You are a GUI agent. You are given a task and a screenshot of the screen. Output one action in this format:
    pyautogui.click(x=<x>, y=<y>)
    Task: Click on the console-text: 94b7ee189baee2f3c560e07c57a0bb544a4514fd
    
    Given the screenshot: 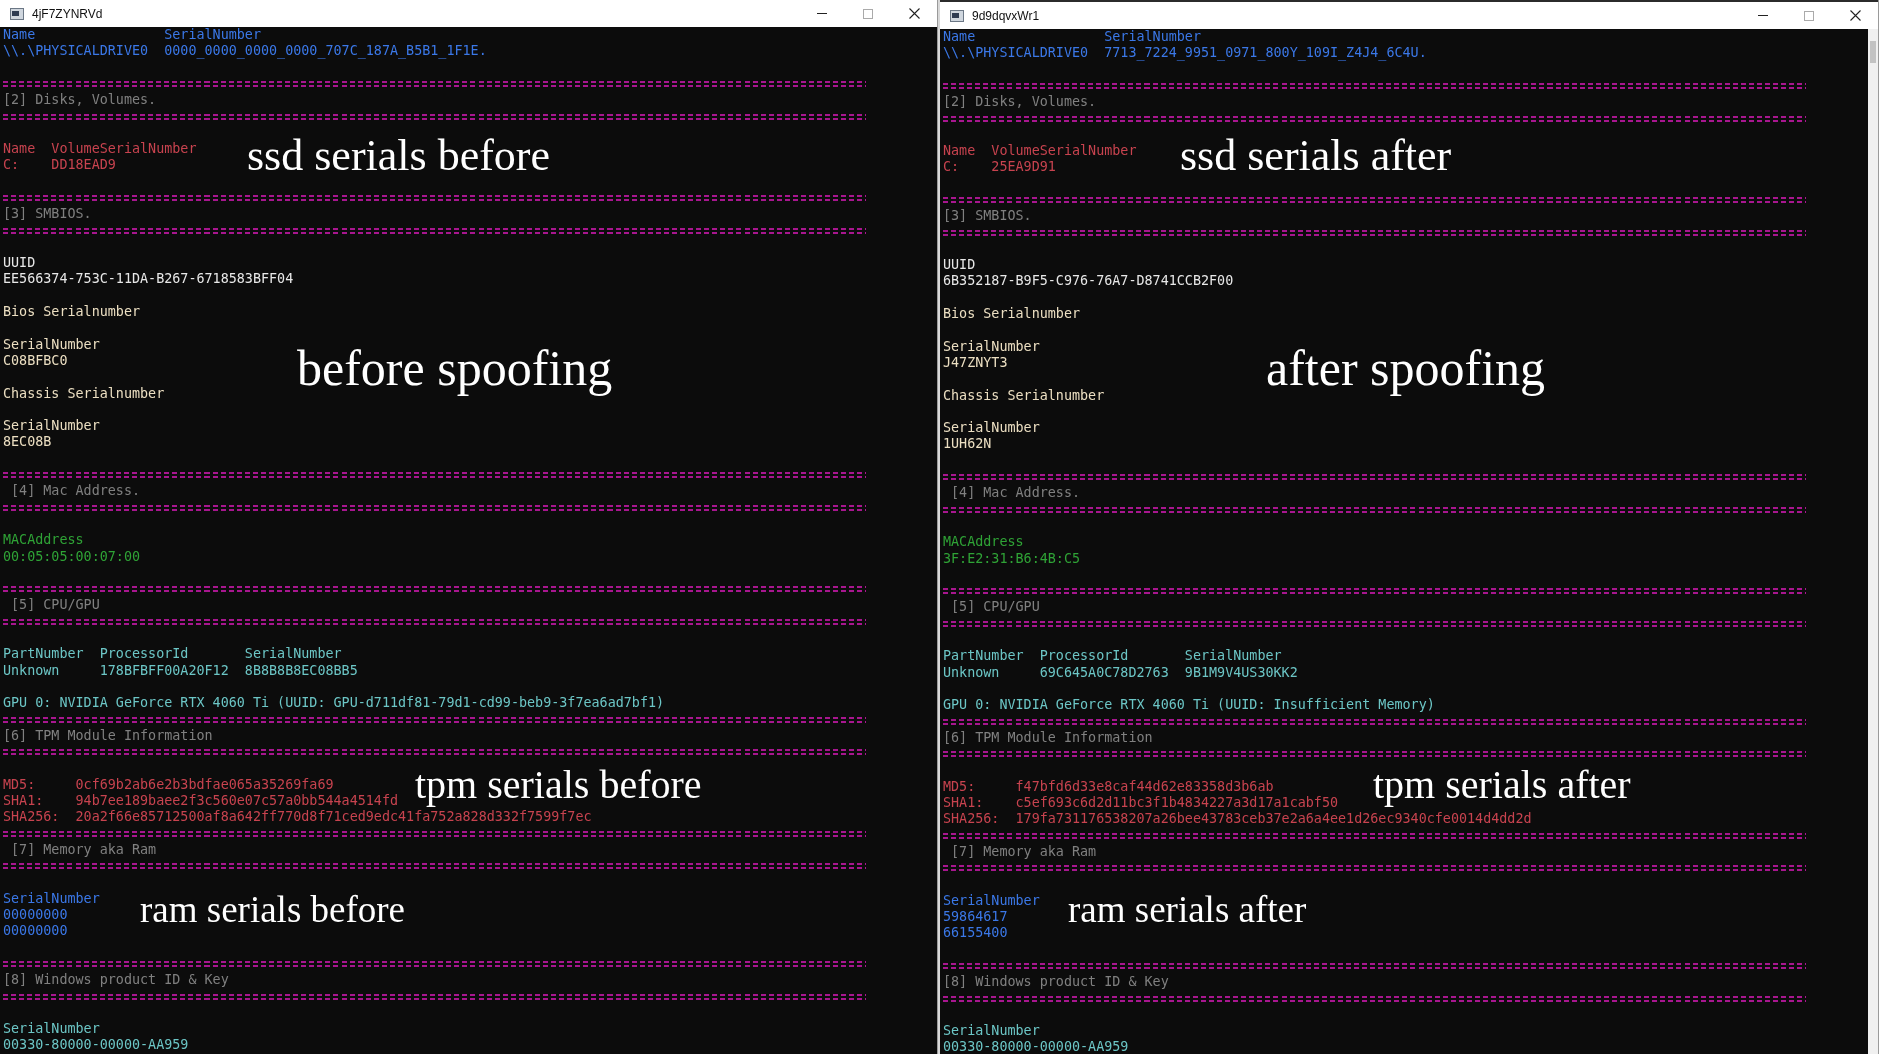 What is the action you would take?
    pyautogui.click(x=237, y=801)
    